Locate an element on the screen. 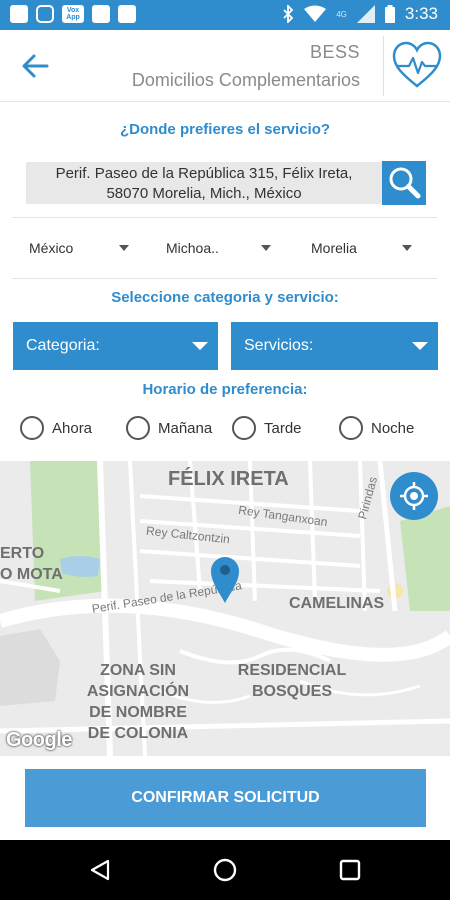  radio-manana: Mañana is located at coordinates (169, 428).